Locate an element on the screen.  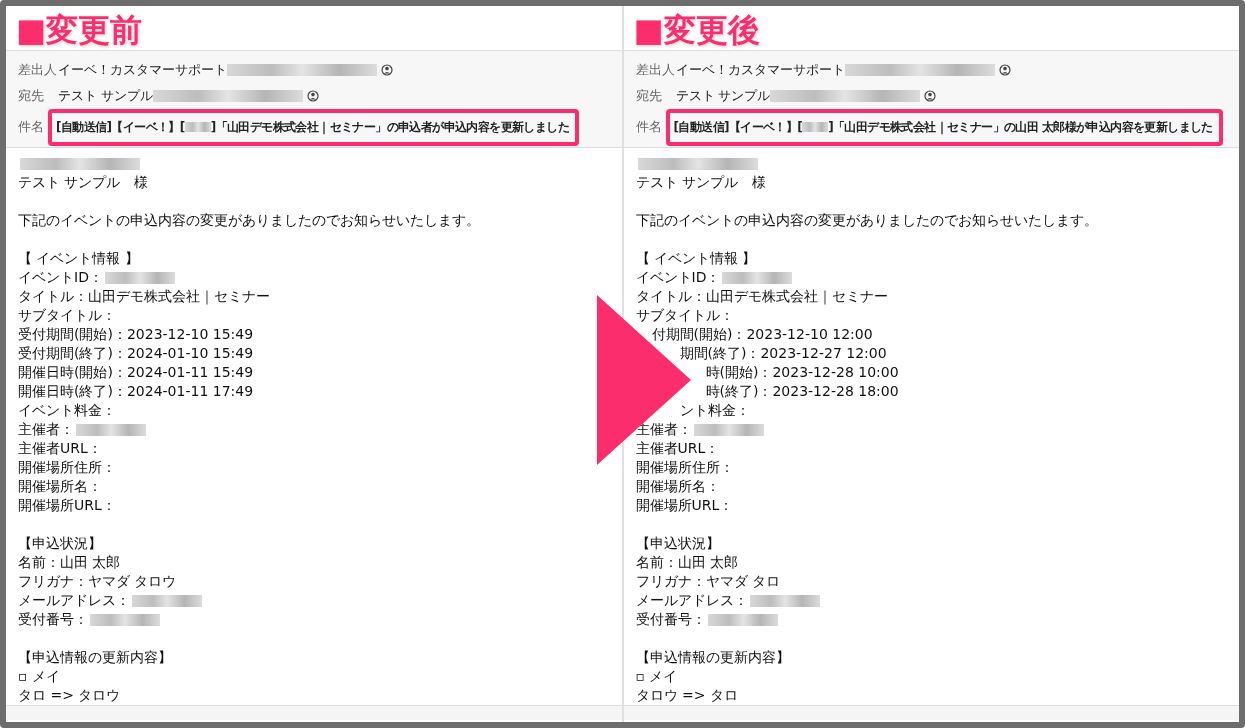
body-text: 開催日時(終了)：2024-01-11 17:49 is located at coordinates (136, 391).